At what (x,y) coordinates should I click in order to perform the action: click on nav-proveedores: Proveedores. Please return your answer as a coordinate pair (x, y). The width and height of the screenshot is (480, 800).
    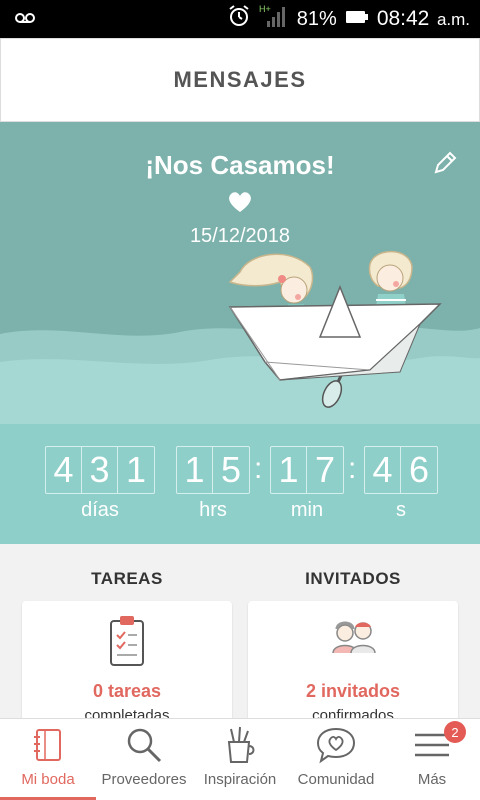
    Looking at the image, I should click on (144, 759).